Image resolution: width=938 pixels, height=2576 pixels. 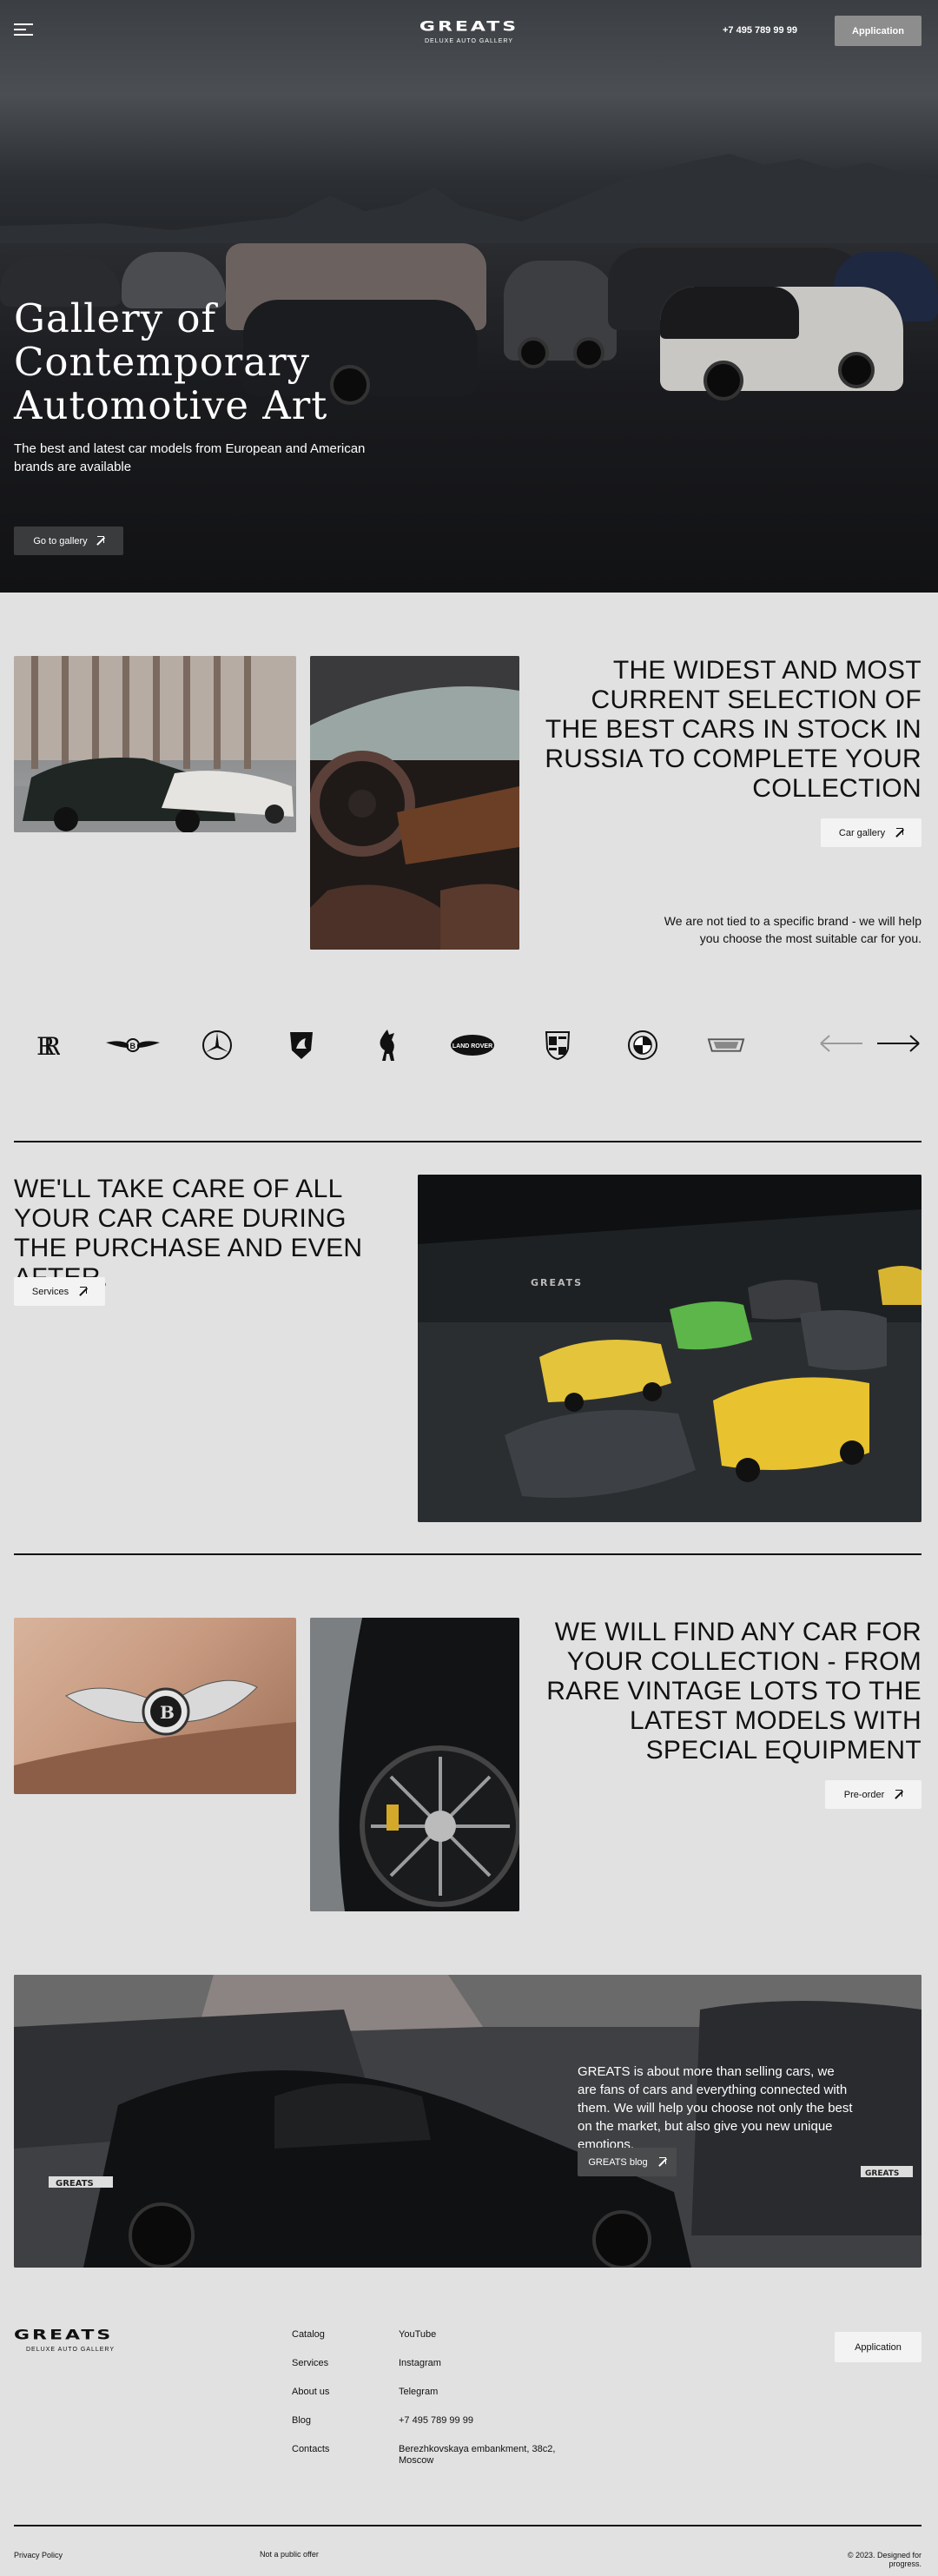 I want to click on rolls-royce-logo: RR, so click(x=47, y=1045).